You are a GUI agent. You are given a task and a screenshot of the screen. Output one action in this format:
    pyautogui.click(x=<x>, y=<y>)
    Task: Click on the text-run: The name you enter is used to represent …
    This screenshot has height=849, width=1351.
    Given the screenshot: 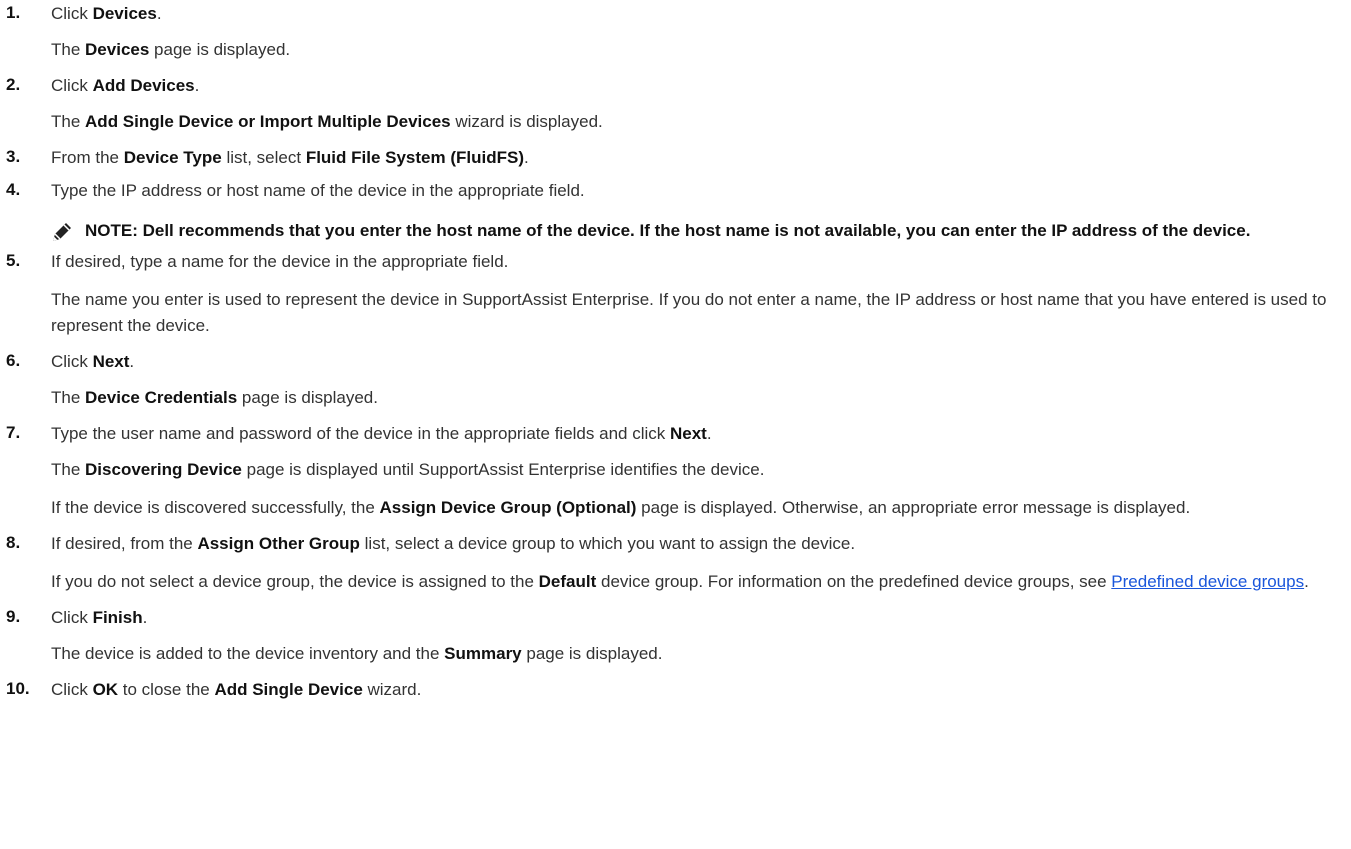 What is the action you would take?
    pyautogui.click(x=689, y=312)
    